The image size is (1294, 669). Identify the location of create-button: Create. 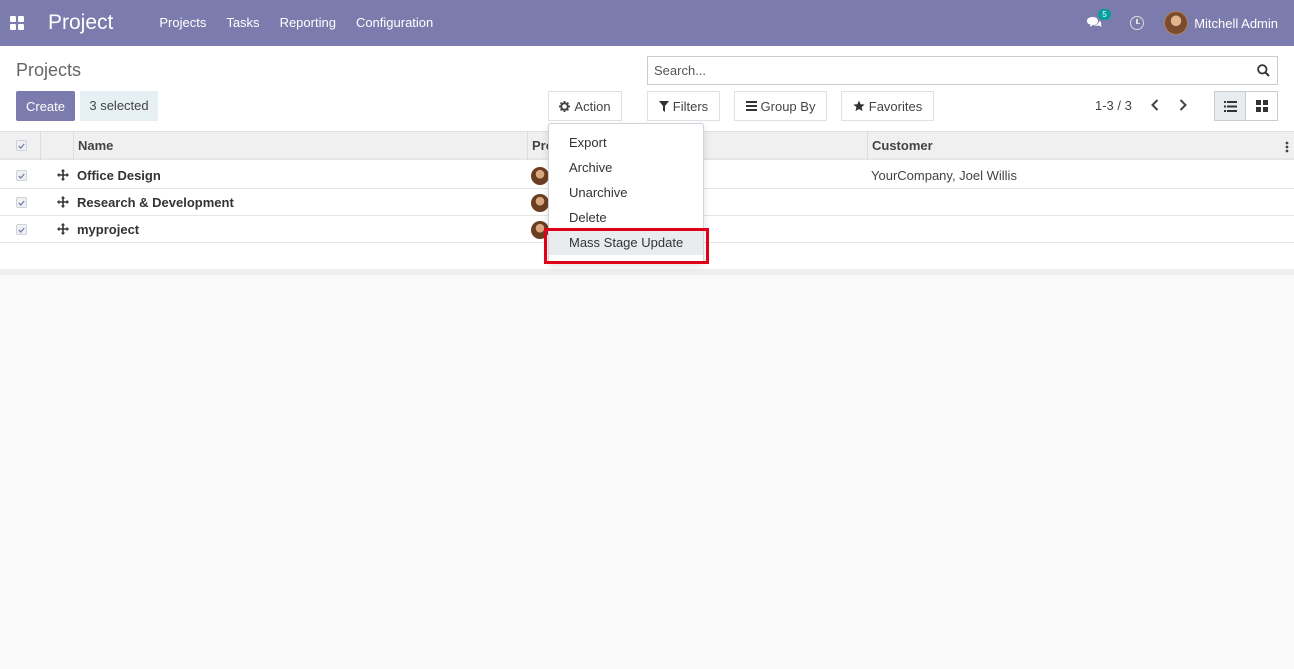
(45, 106).